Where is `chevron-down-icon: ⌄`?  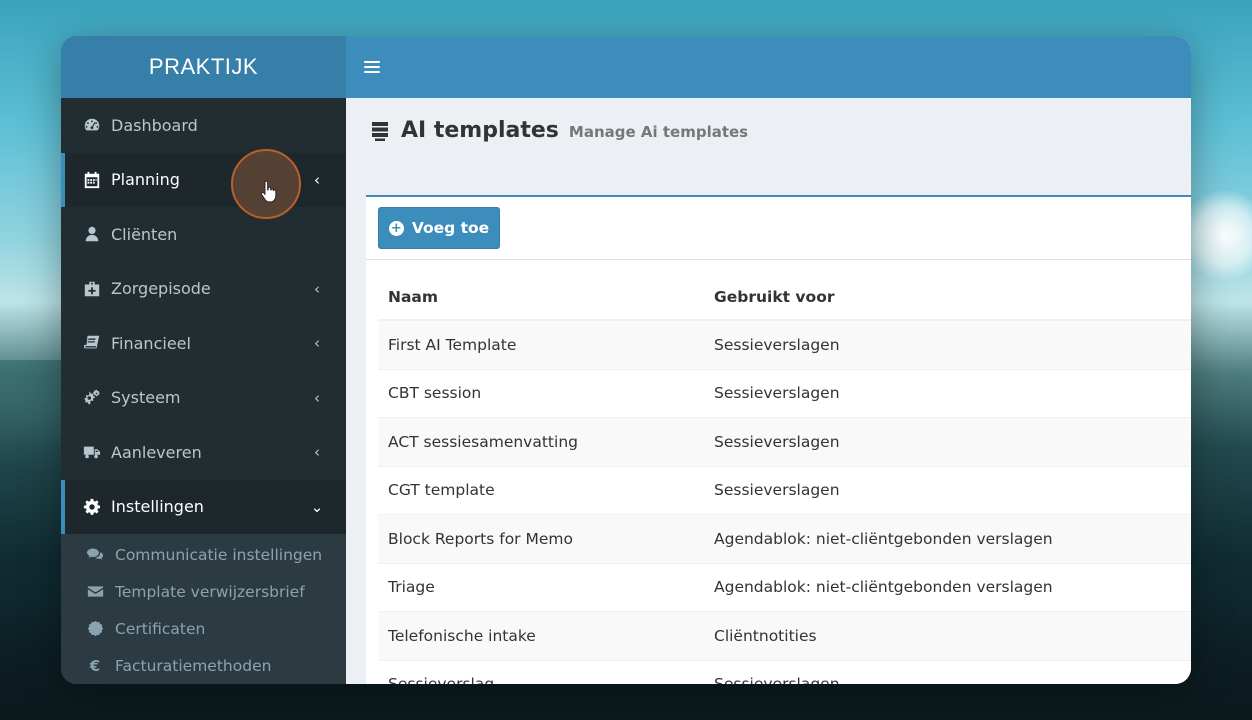
chevron-down-icon: ⌄ is located at coordinates (317, 506).